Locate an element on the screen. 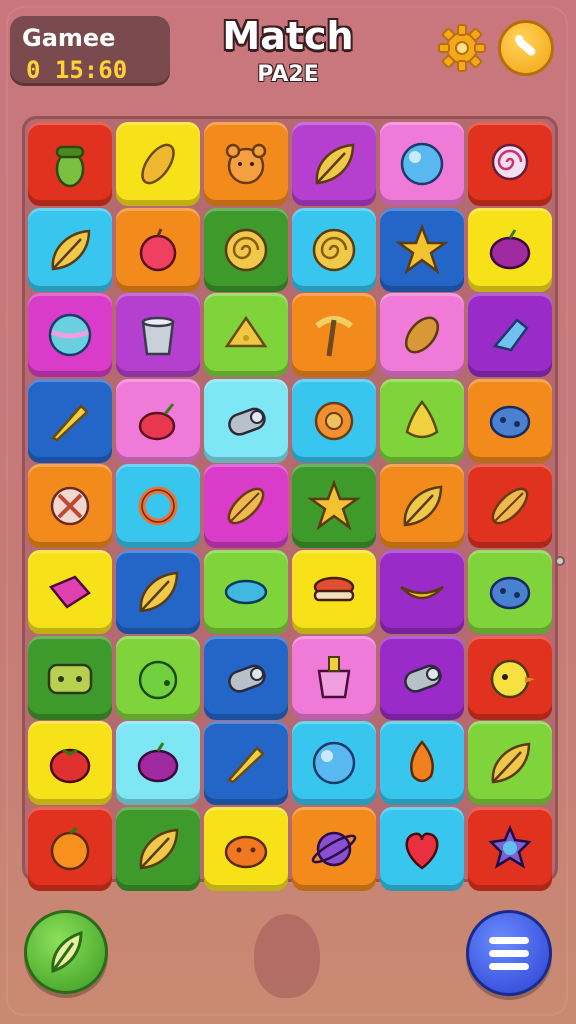 Image resolution: width=576 pixels, height=1024 pixels. cup-icon is located at coordinates (334, 676).